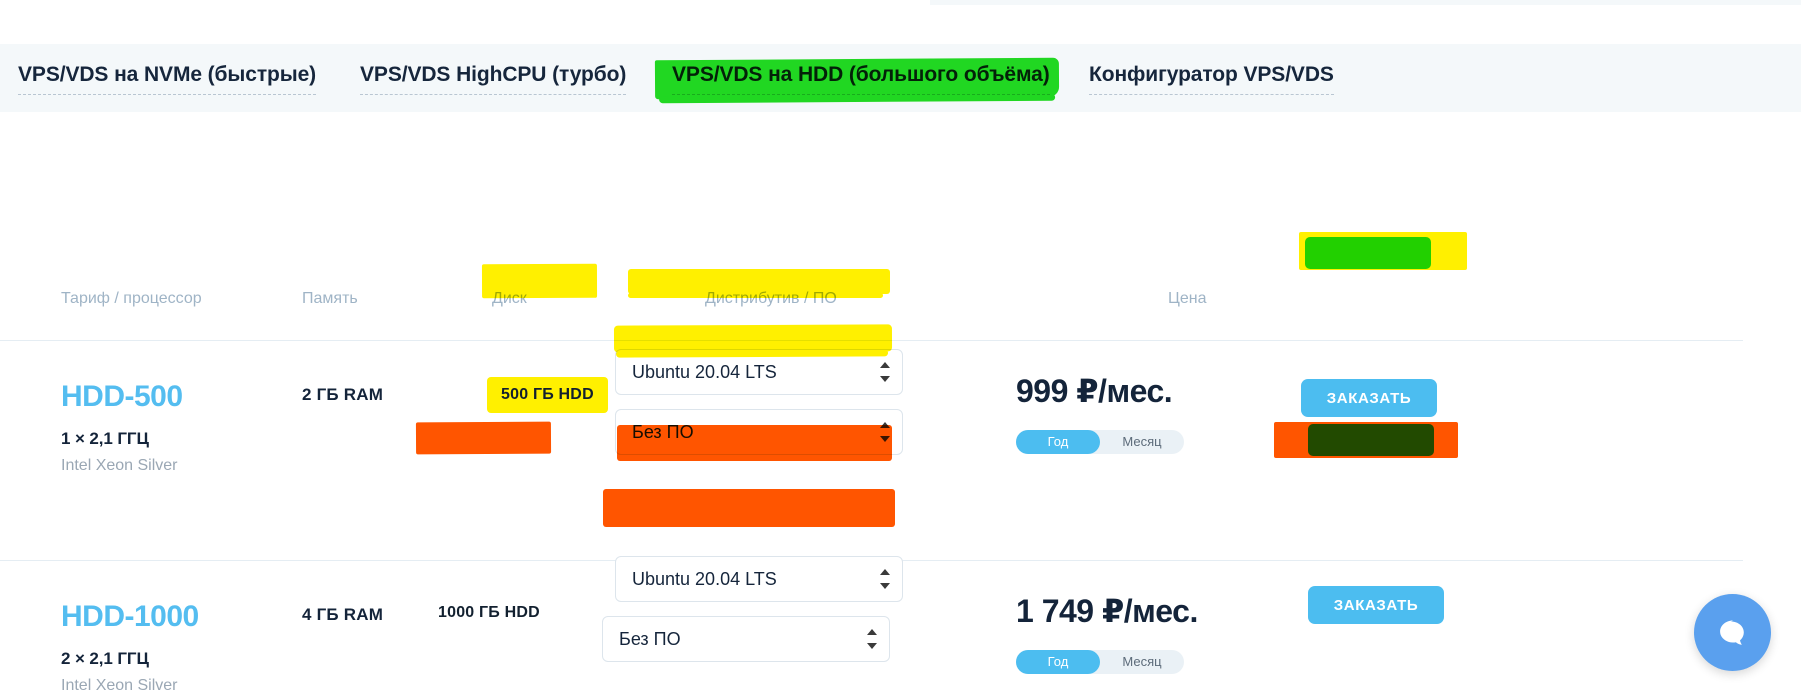  I want to click on column-header-distribution: Дистрибутив / ПО, so click(771, 298).